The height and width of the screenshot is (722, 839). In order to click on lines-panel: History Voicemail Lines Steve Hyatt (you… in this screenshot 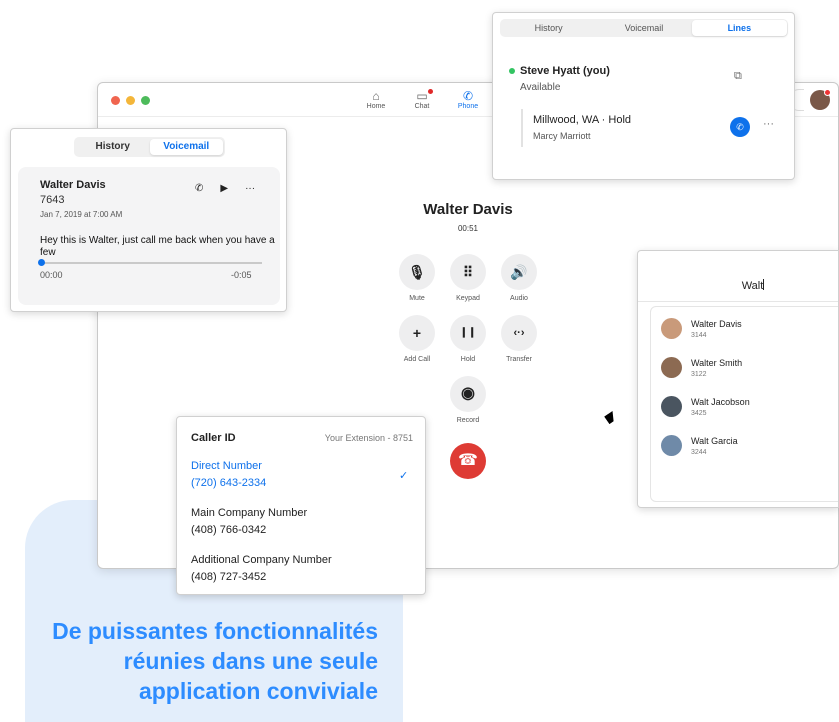, I will do `click(643, 96)`.